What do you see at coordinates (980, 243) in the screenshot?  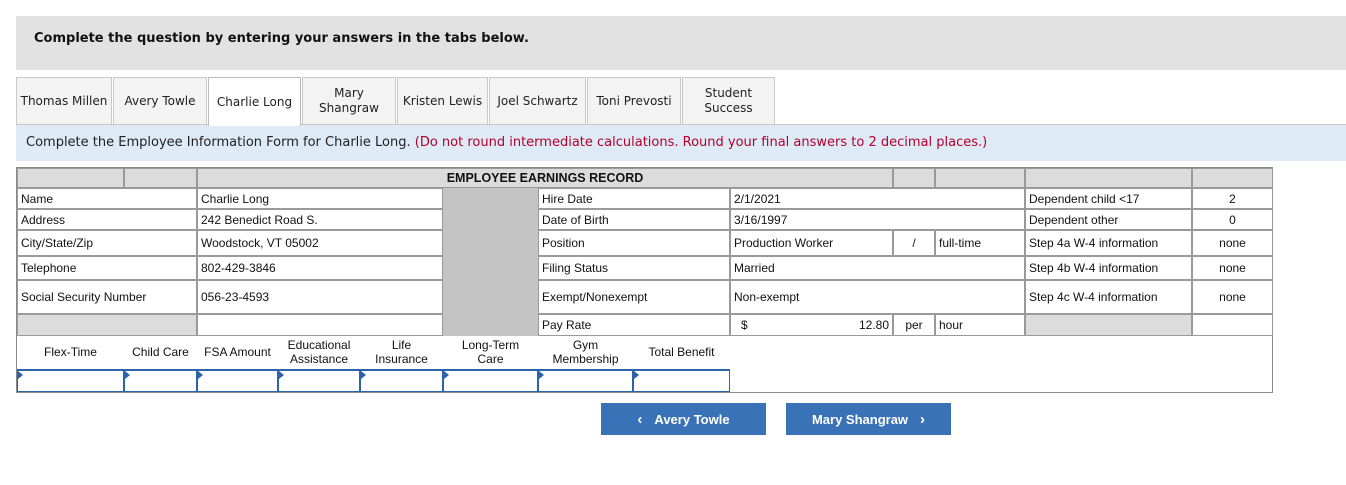 I see `value-employment: full-time` at bounding box center [980, 243].